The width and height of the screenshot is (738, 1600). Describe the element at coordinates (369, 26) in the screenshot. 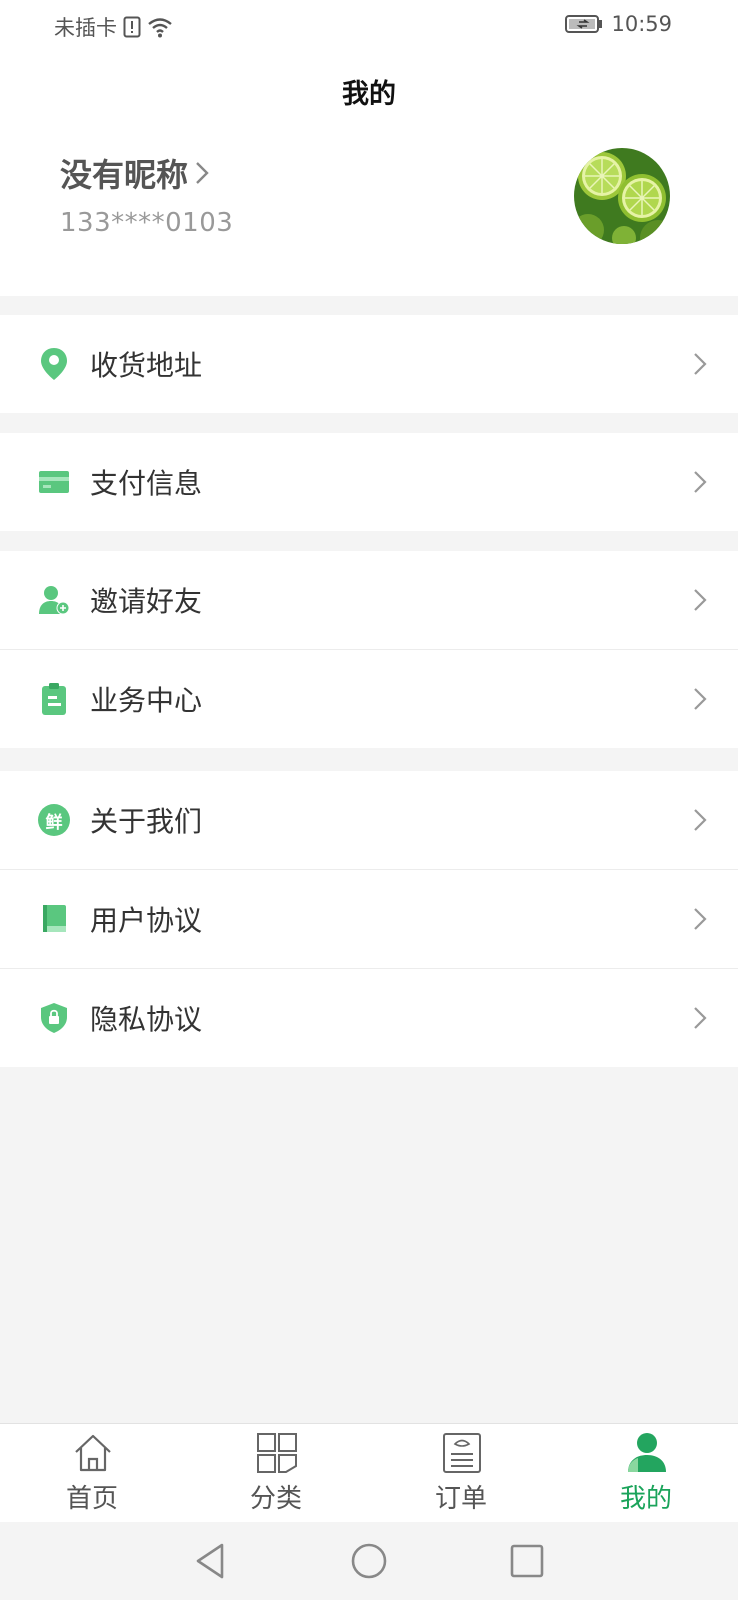

I see `status-bar: 未插卡 10:59` at that location.